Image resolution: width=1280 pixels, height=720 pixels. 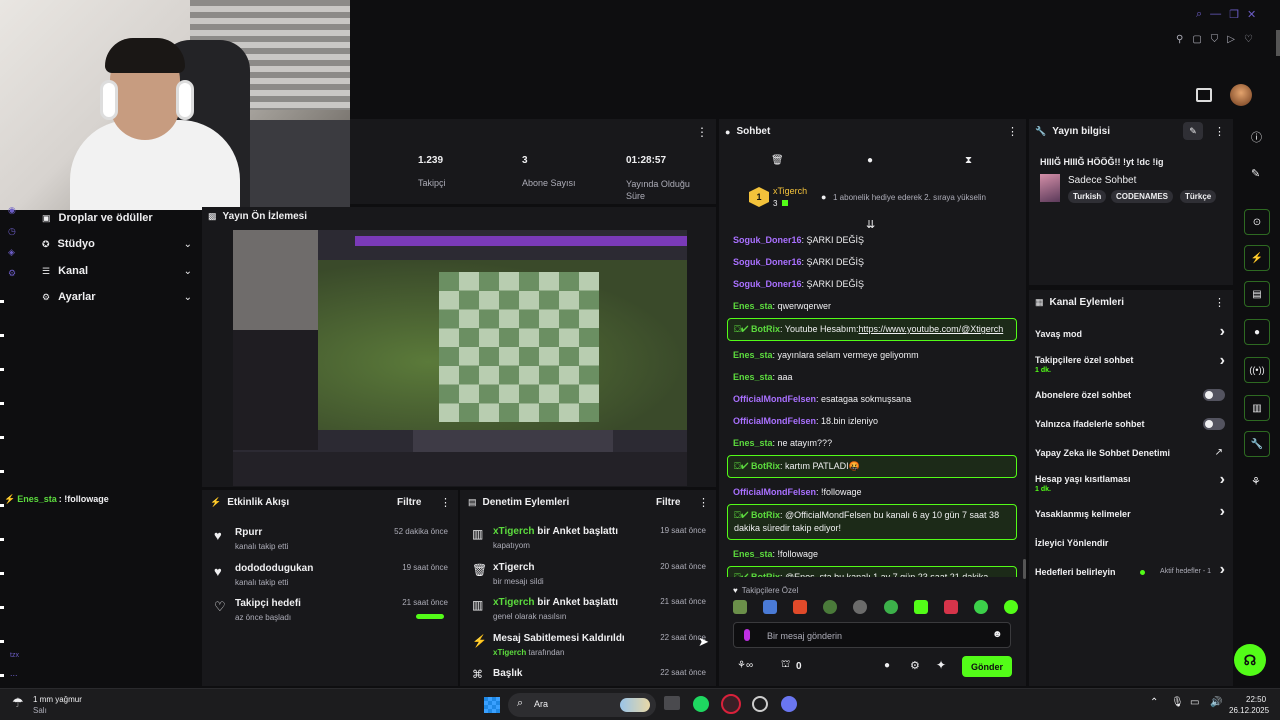 I want to click on search-box: ⌕ Ara, so click(x=582, y=705).